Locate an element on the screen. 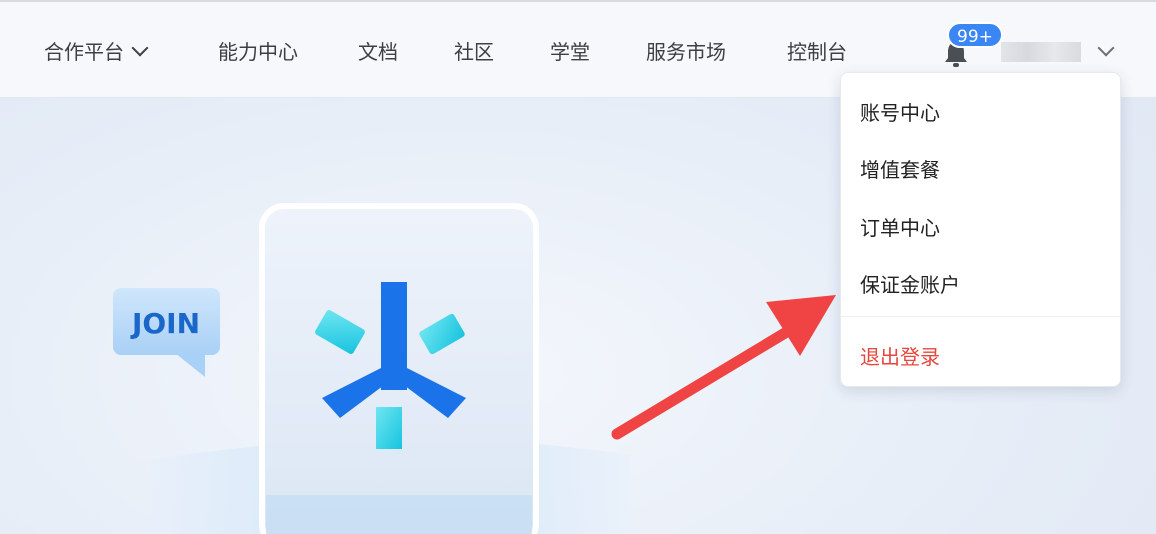 The width and height of the screenshot is (1156, 534). nav-item-service-market: 服务市场 is located at coordinates (686, 50).